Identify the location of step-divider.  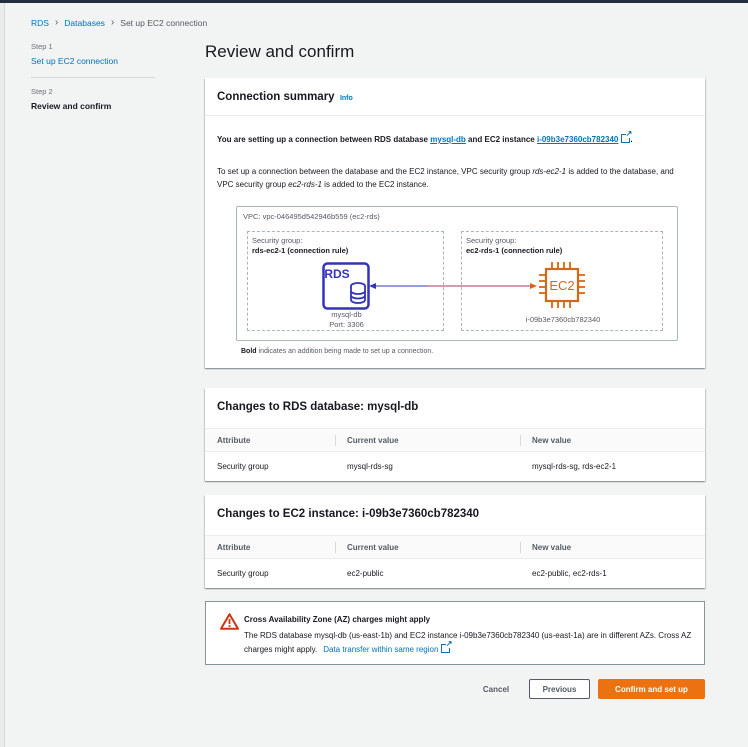
(93, 77).